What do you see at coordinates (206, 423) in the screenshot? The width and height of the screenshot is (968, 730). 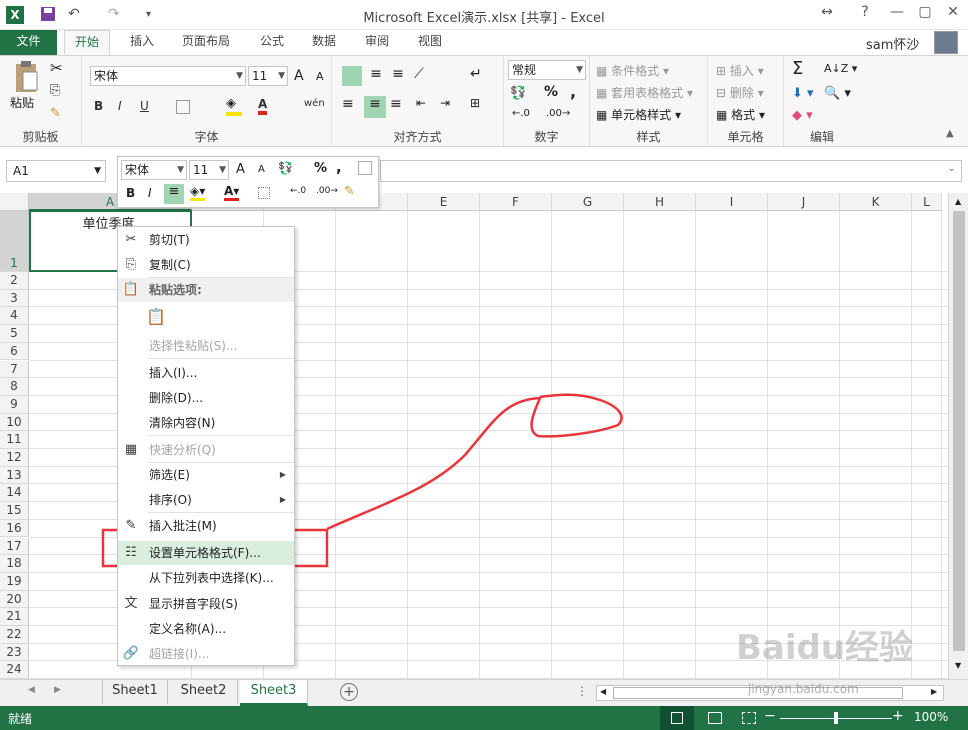 I see `context-menu-item: 清除内容(N)` at bounding box center [206, 423].